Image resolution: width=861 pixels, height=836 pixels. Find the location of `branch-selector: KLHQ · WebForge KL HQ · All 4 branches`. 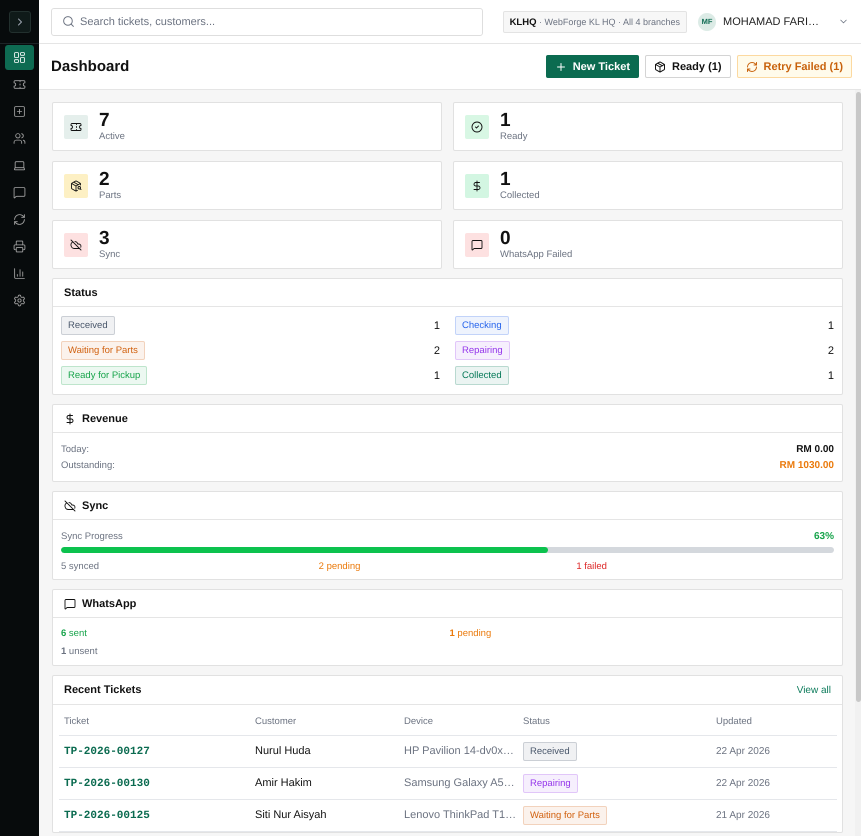

branch-selector: KLHQ · WebForge KL HQ · All 4 branches is located at coordinates (595, 21).